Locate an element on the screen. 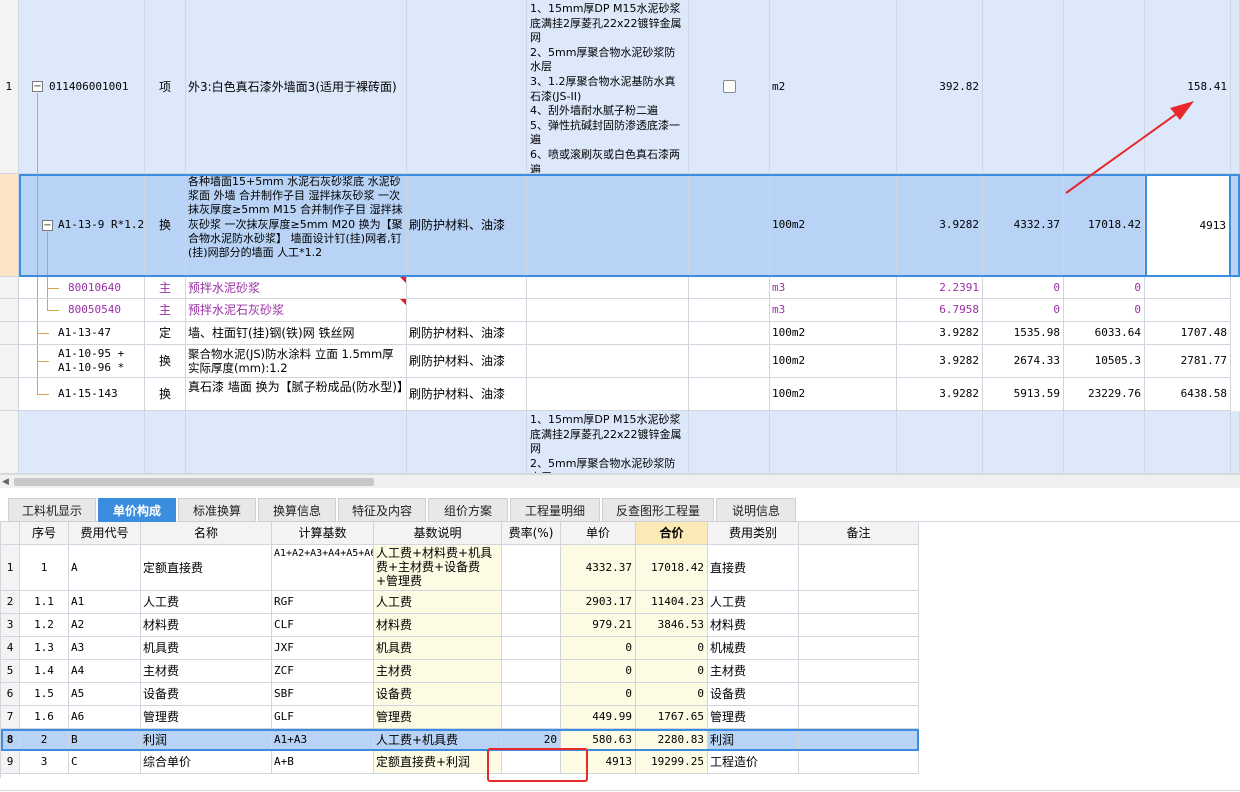 This screenshot has width=1240, height=792. col-header-total: 合价 is located at coordinates (672, 533).